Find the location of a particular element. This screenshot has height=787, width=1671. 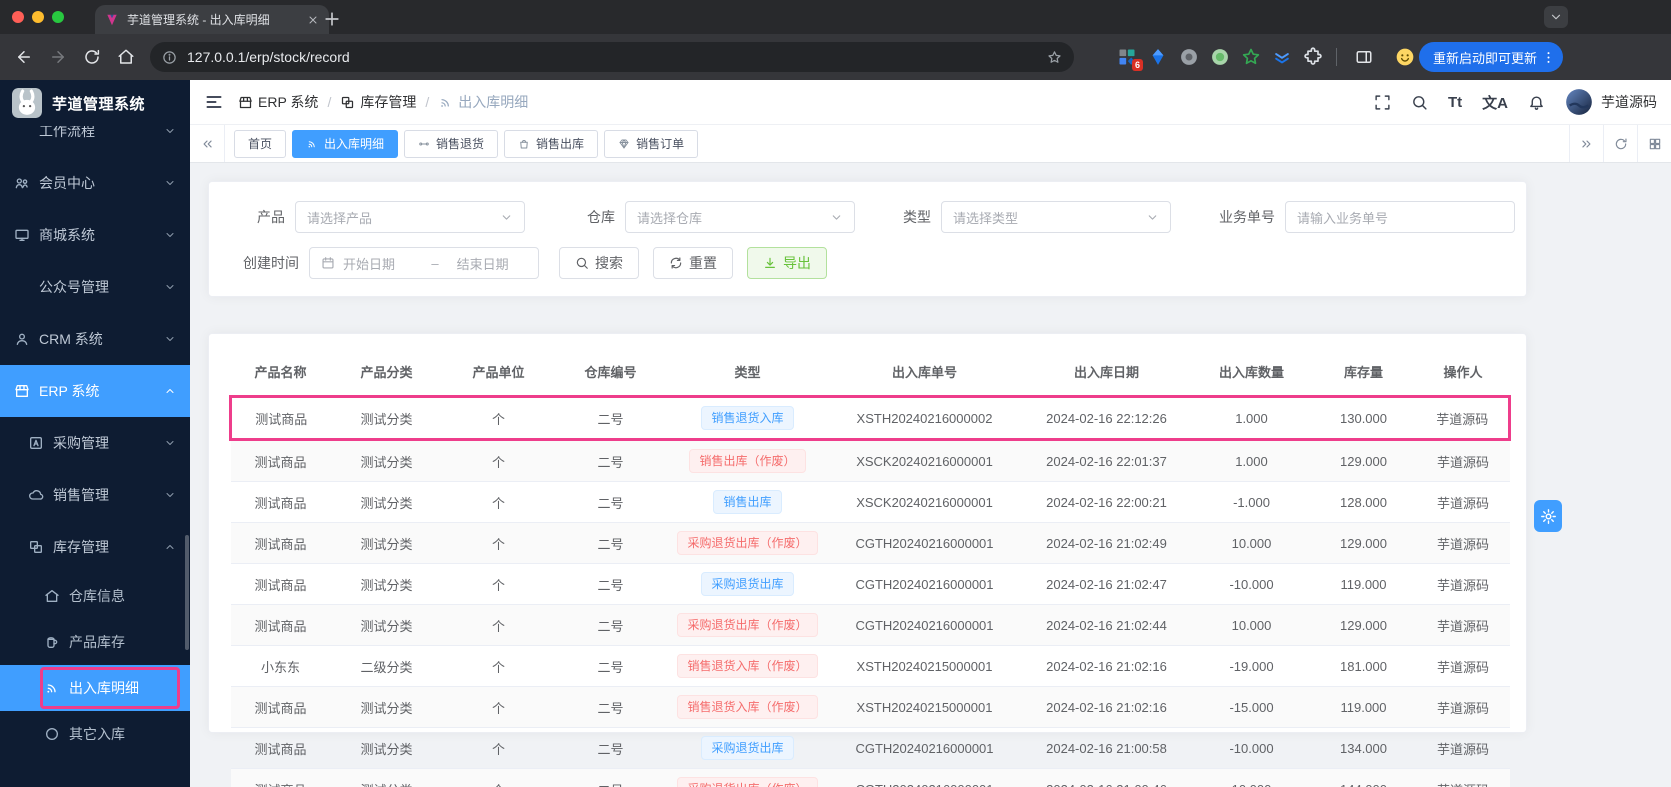

cell-category: 测试分类 is located at coordinates (386, 418).